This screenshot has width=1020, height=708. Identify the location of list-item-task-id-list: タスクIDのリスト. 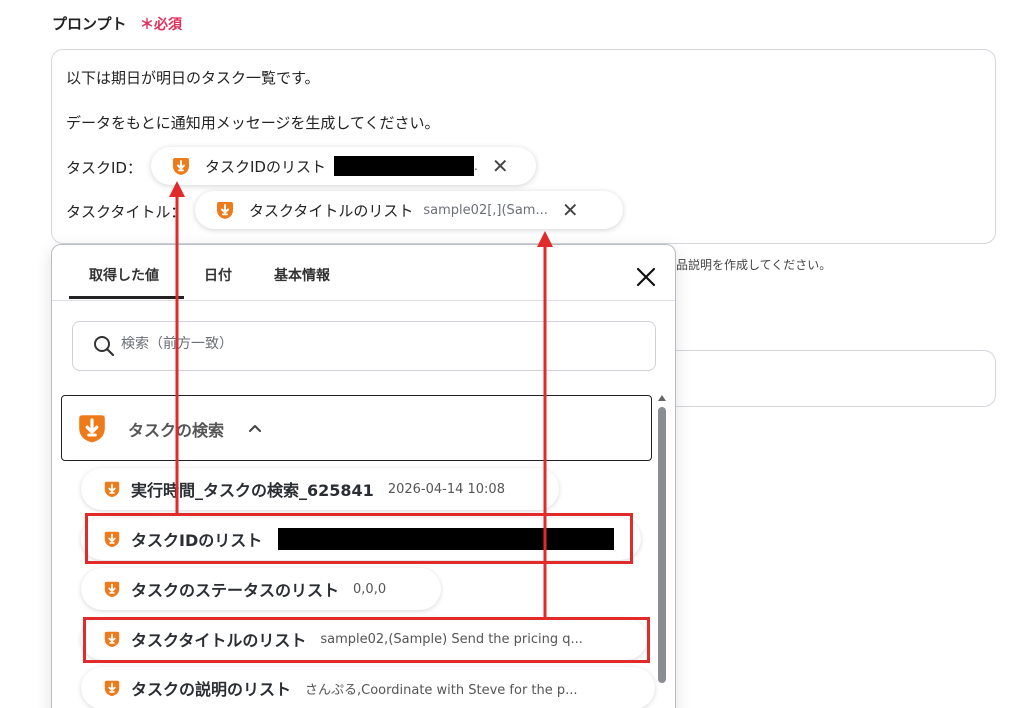
(361, 539).